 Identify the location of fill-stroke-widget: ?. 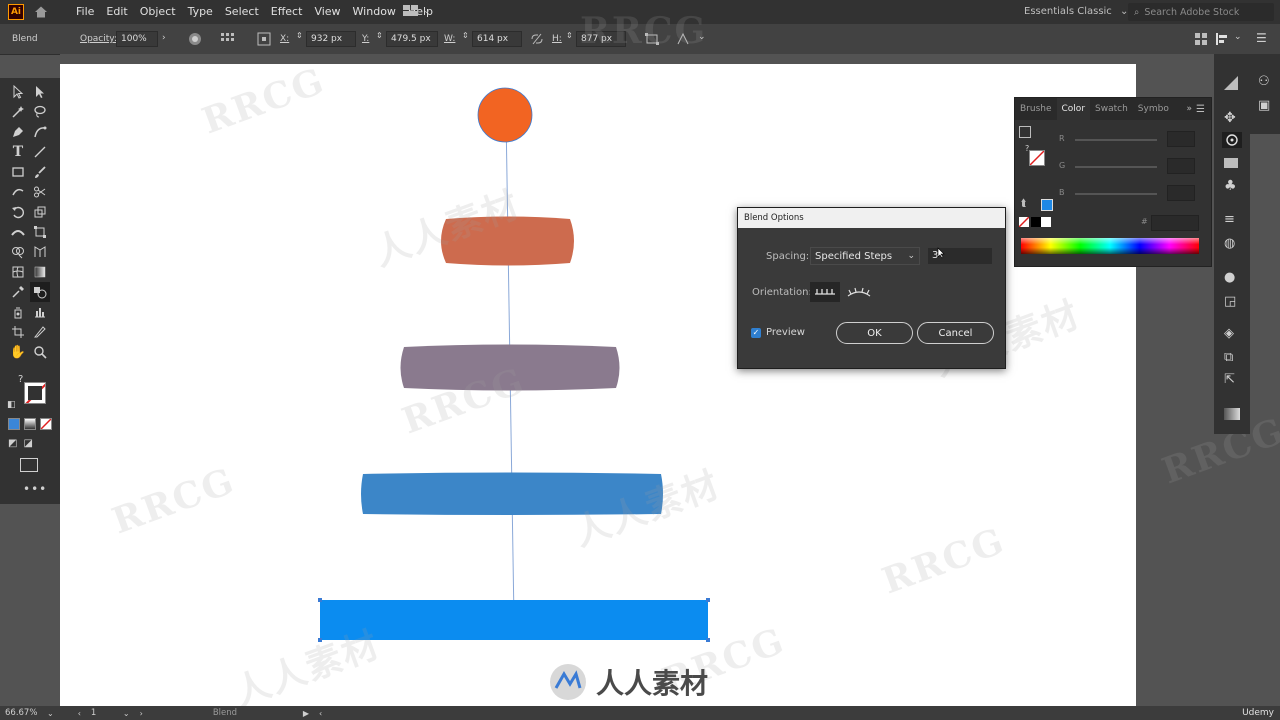
(34, 391).